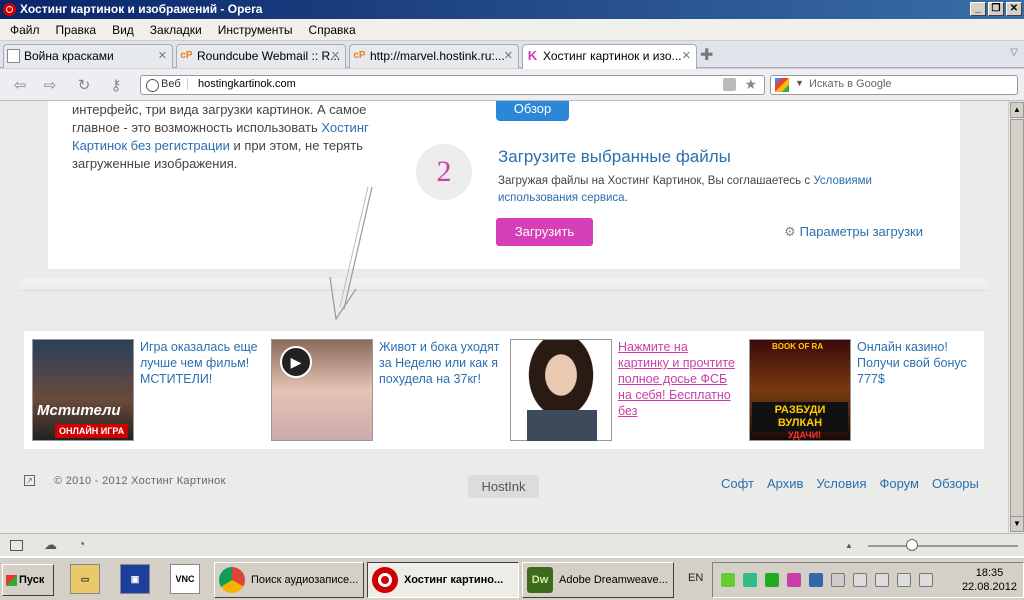 The width and height of the screenshot is (1024, 600). Describe the element at coordinates (695, 578) in the screenshot. I see `language-indicator: EN` at that location.